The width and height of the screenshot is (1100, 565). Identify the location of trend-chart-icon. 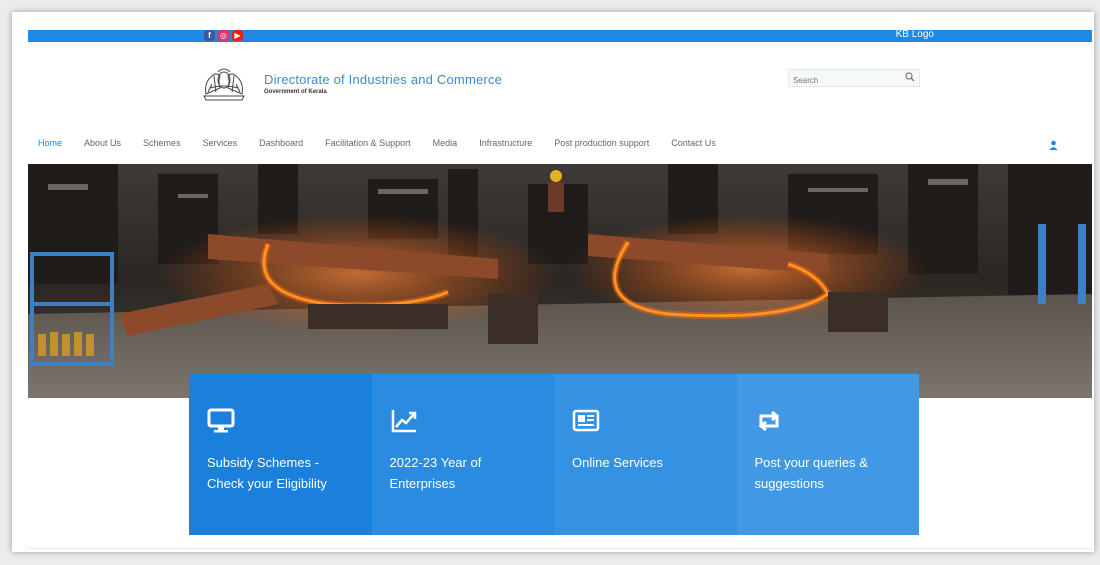
(403, 421).